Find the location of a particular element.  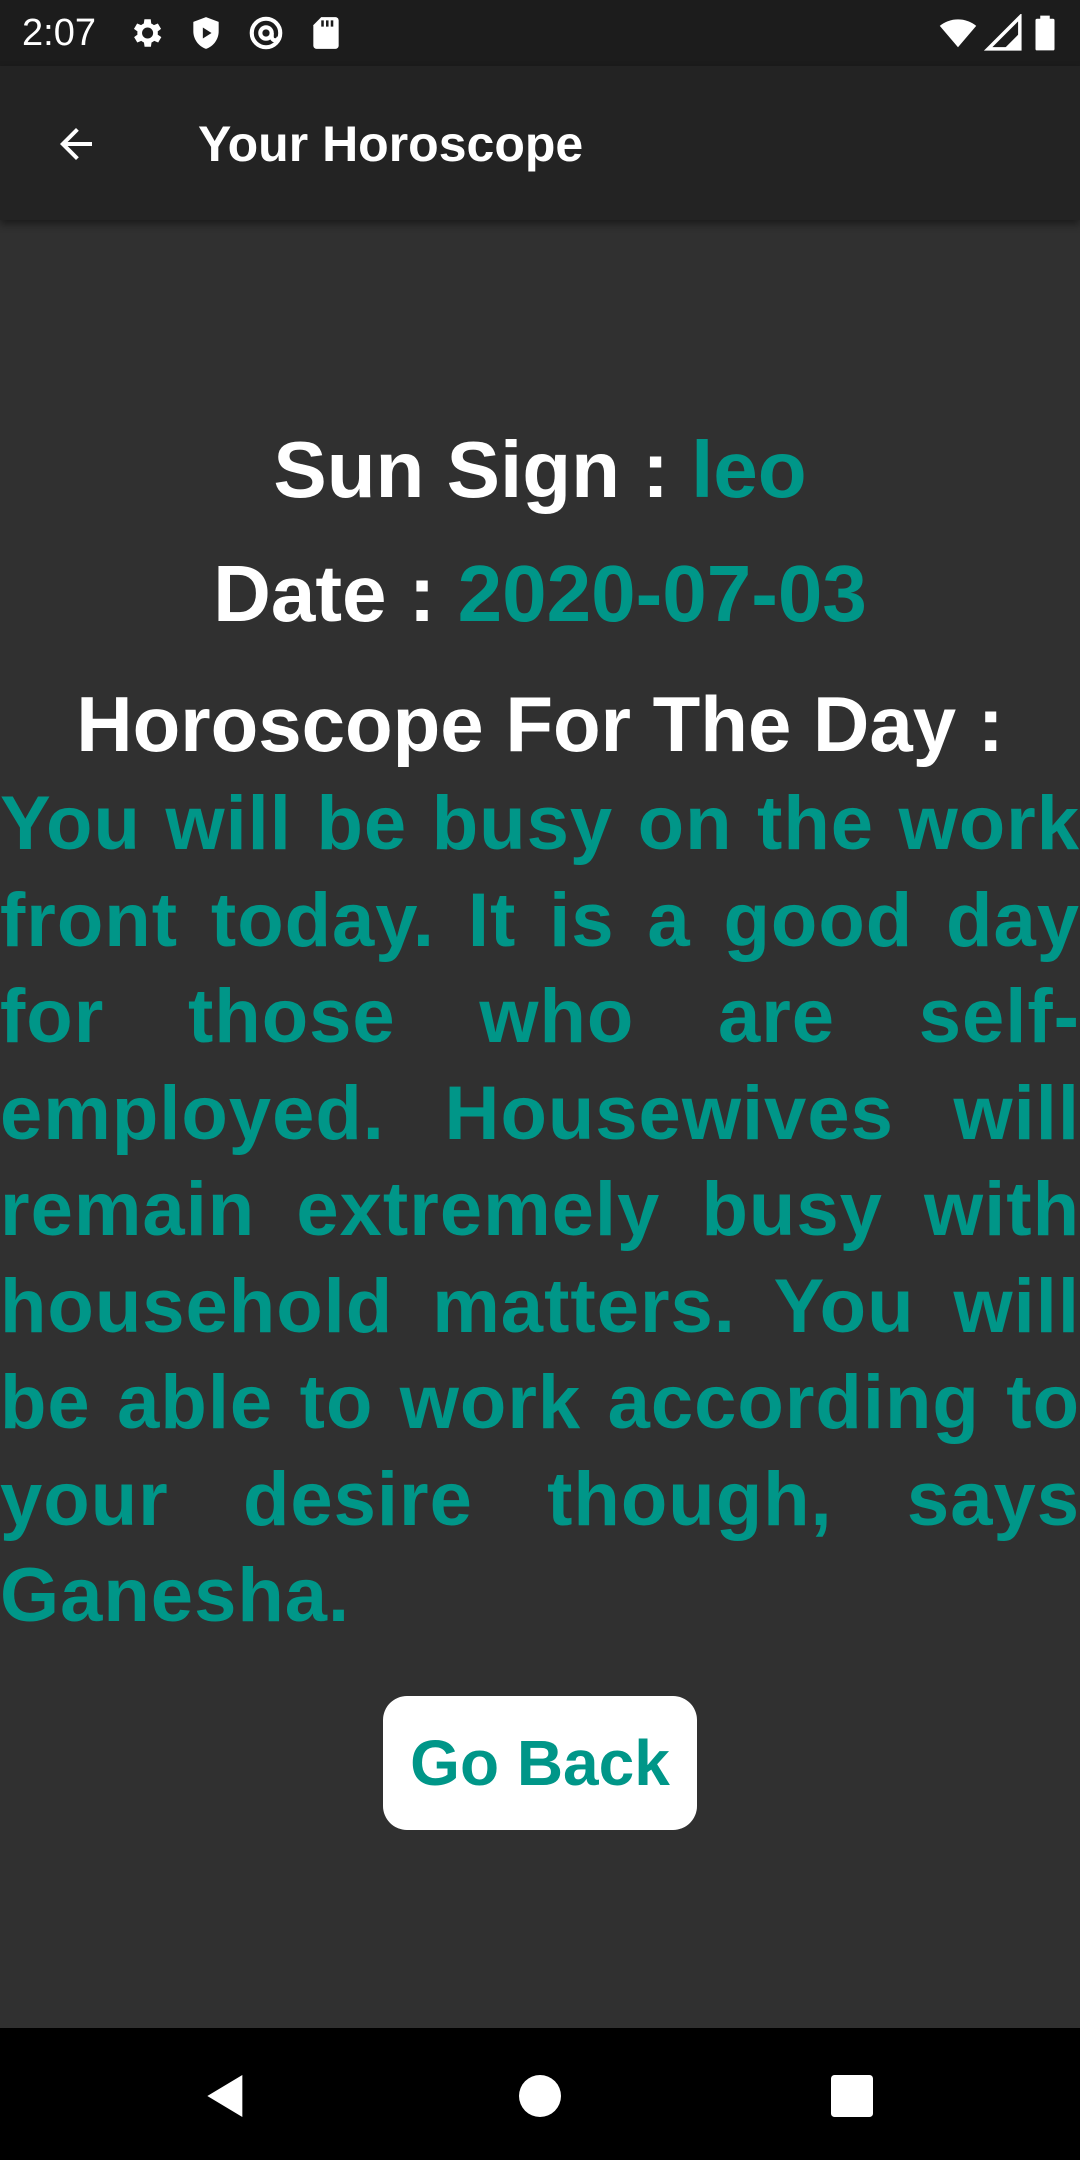

nav-recents-icon is located at coordinates (852, 2096).